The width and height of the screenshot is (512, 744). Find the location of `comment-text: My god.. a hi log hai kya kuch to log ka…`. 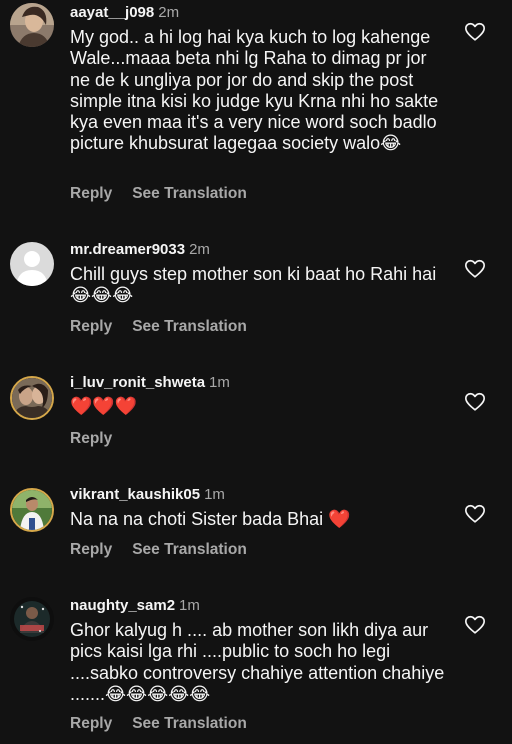

comment-text: My god.. a hi log hai kya kuch to log ka… is located at coordinates (254, 90).